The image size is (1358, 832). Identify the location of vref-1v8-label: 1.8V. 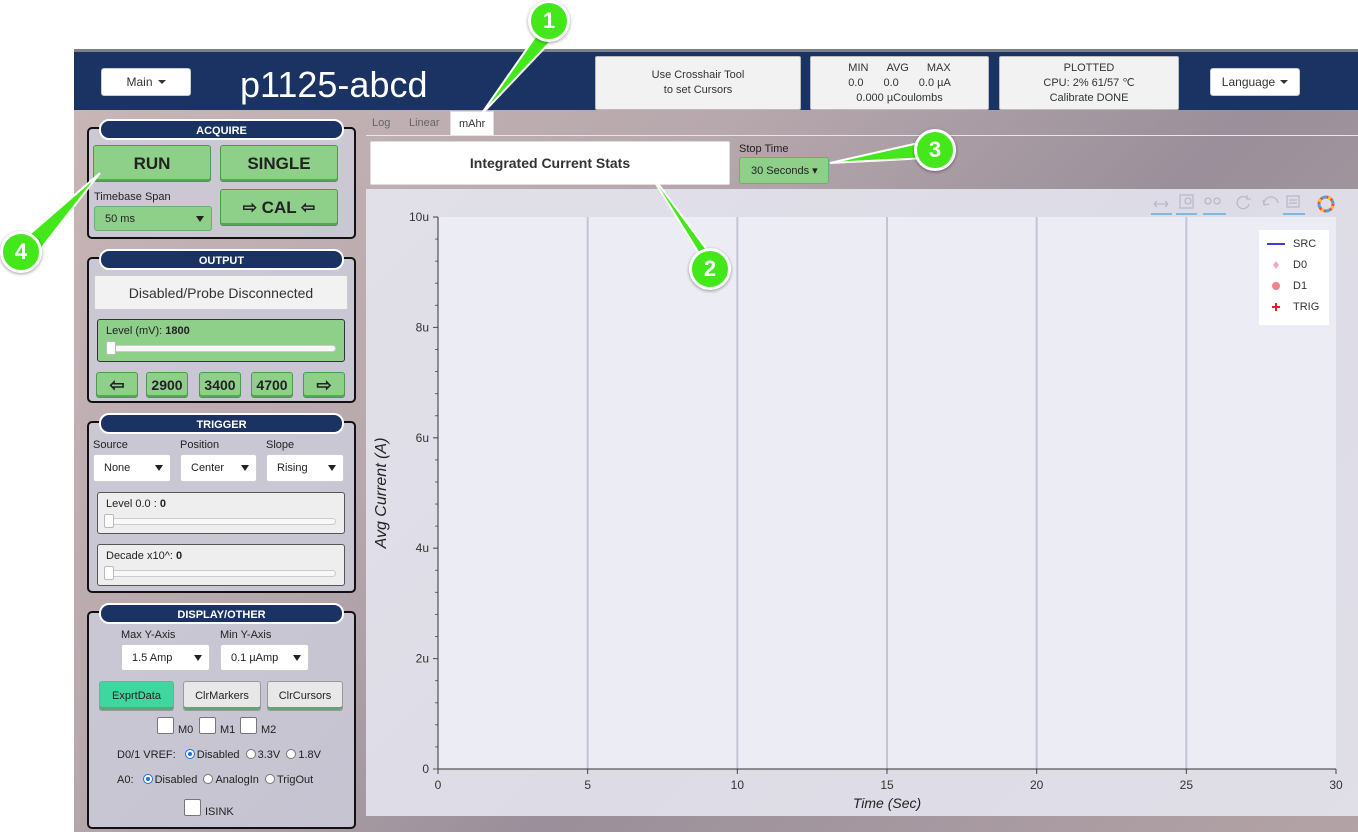
(309, 755).